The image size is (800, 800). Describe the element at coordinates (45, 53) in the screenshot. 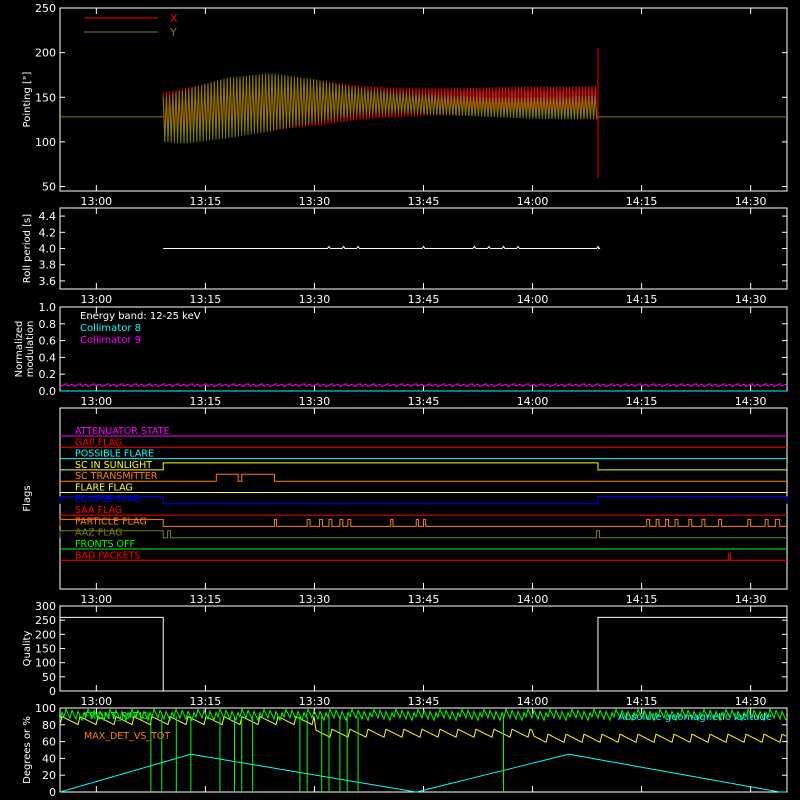

I see `y-tick-label: 200` at that location.